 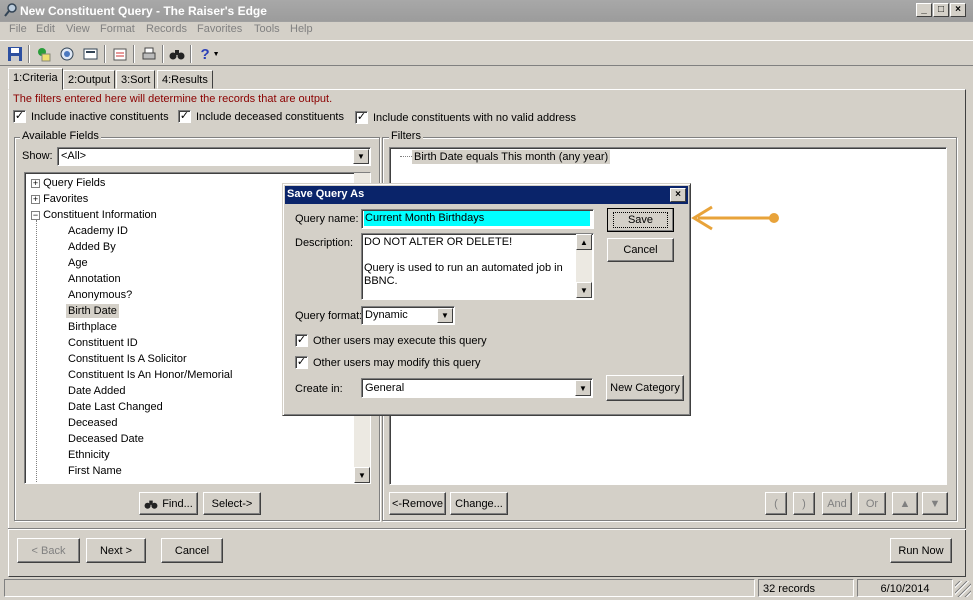 I want to click on tree-item: Deceased, so click(x=93, y=423).